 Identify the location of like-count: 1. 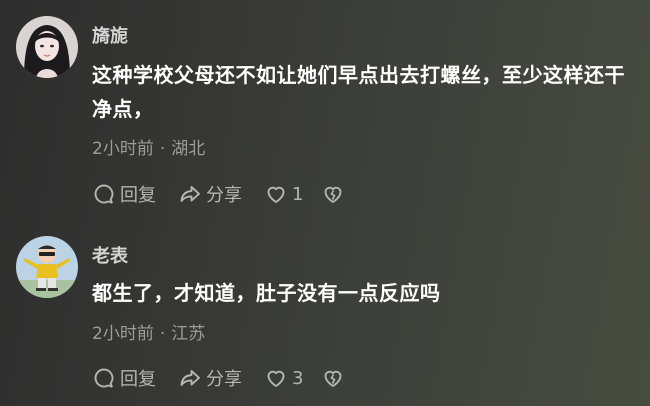
(298, 194).